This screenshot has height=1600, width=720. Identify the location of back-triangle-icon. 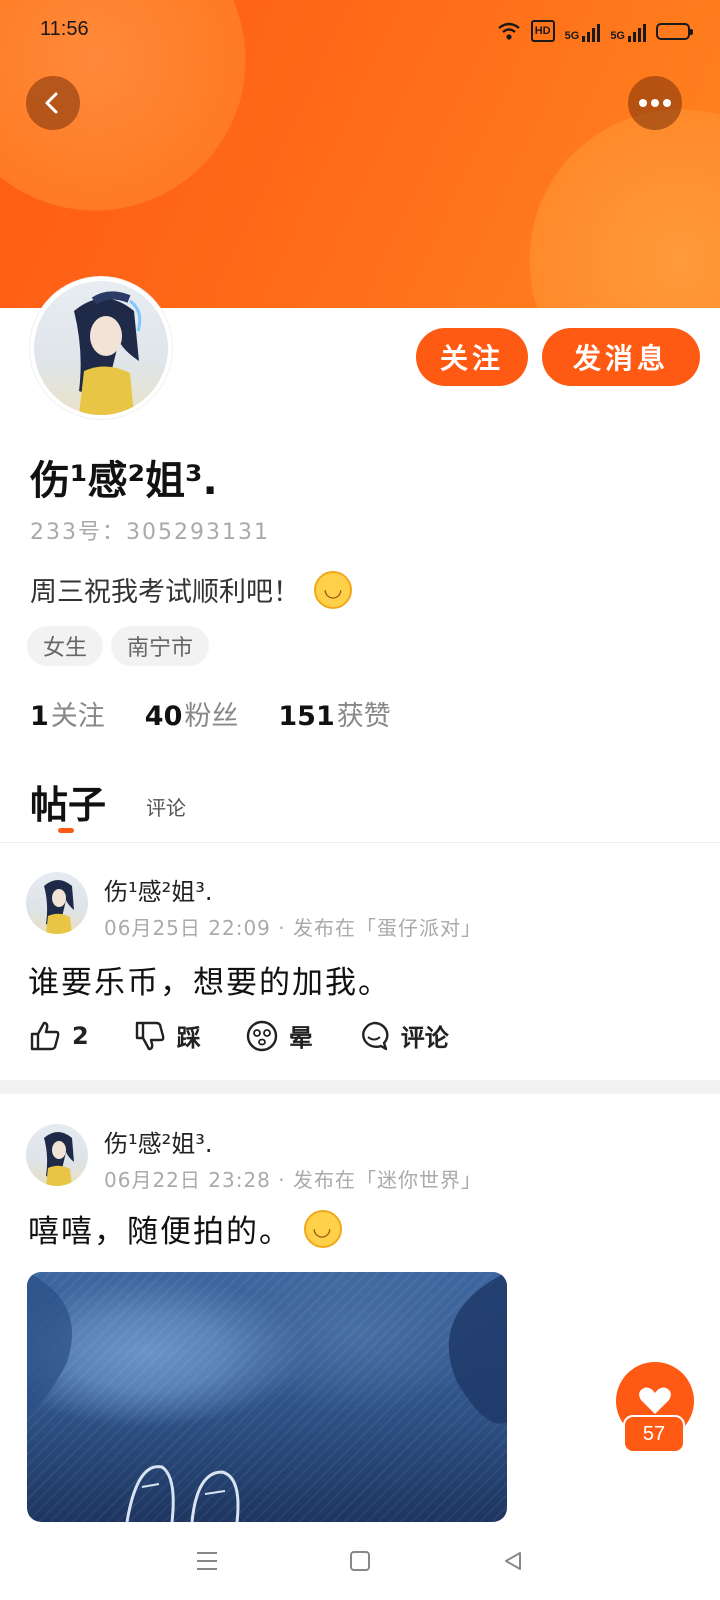
(513, 1561).